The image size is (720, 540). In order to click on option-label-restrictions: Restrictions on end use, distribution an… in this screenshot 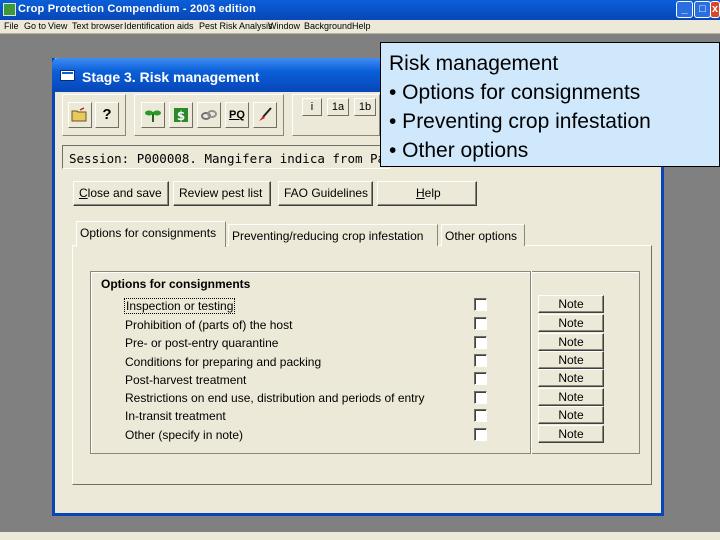, I will do `click(275, 398)`.